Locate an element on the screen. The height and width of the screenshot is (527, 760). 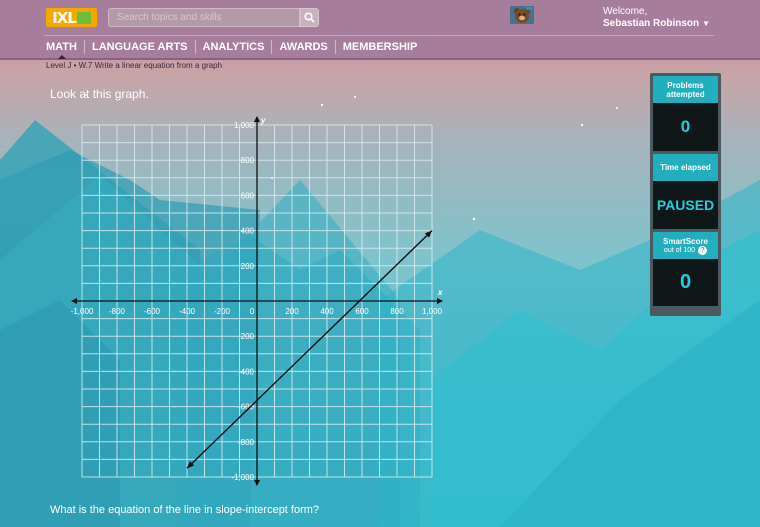
user-name: Sebastian Robinson is located at coordinates (651, 23).